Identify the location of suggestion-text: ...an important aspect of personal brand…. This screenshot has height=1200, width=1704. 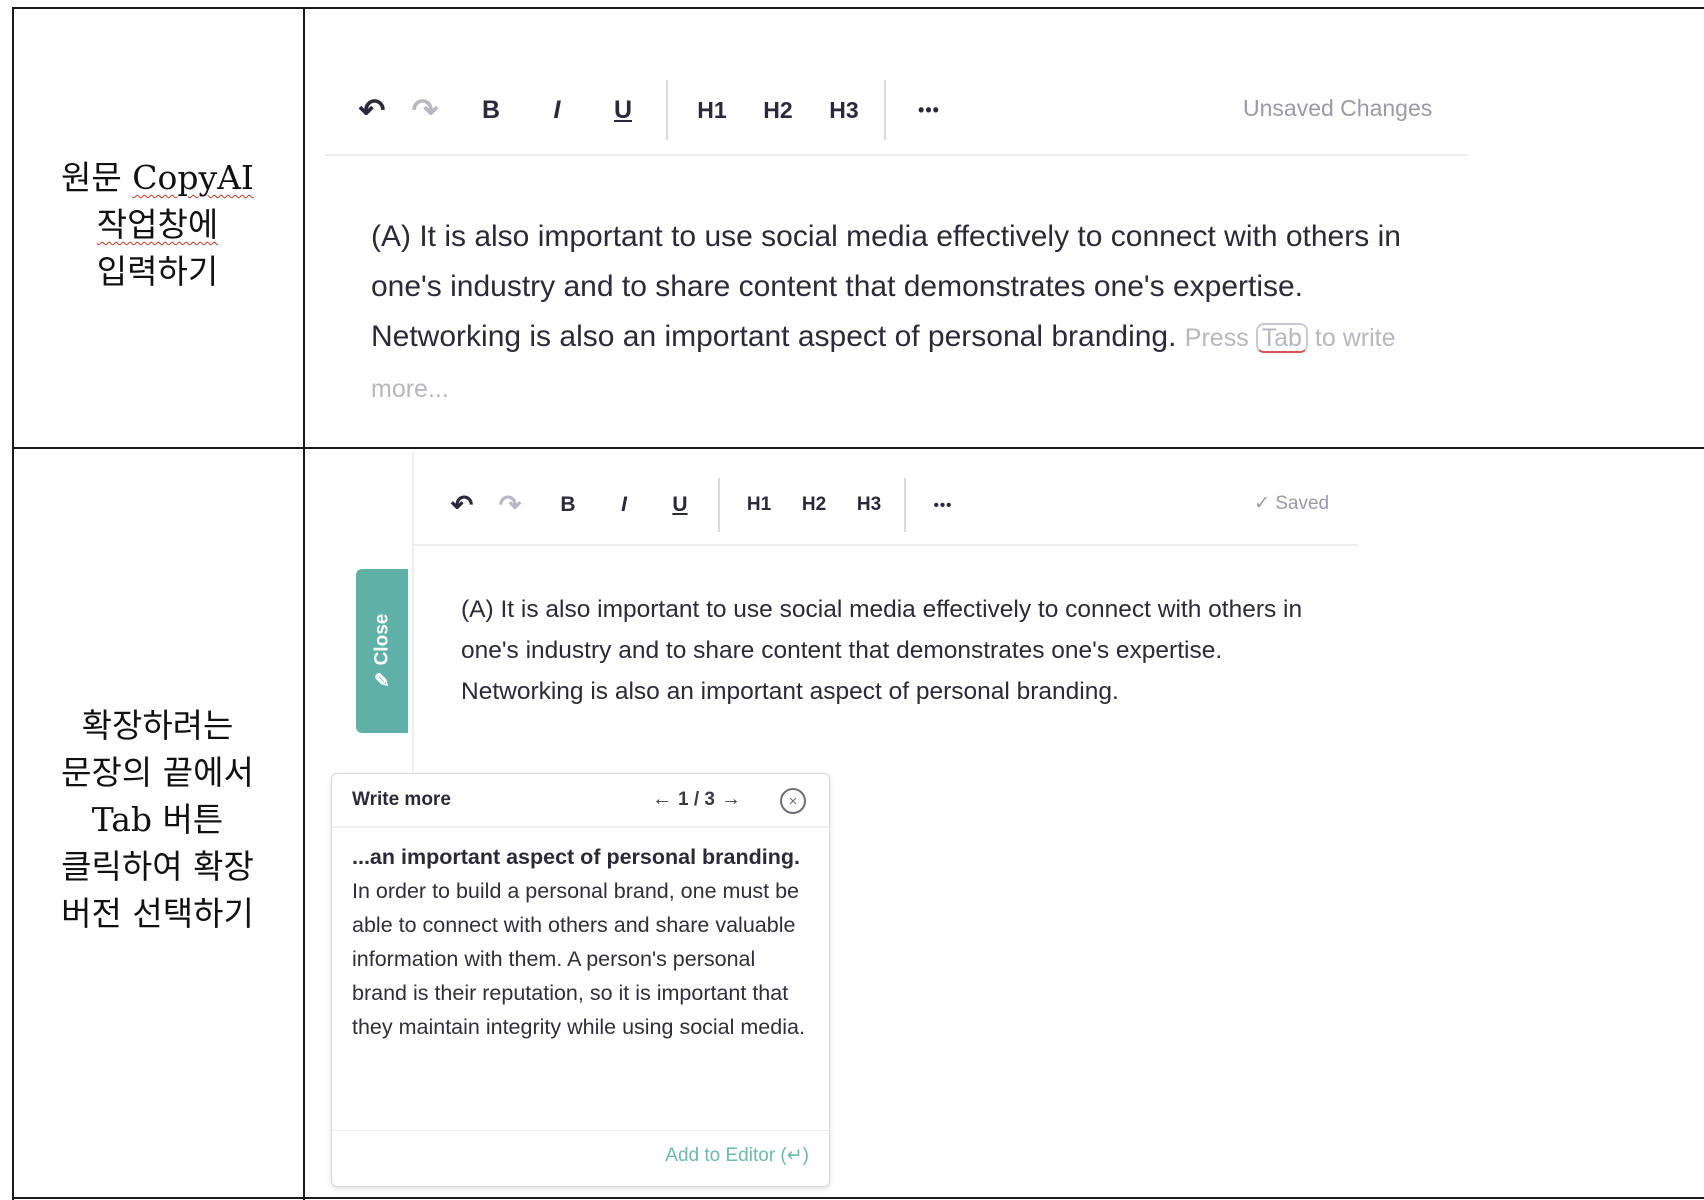
(582, 942).